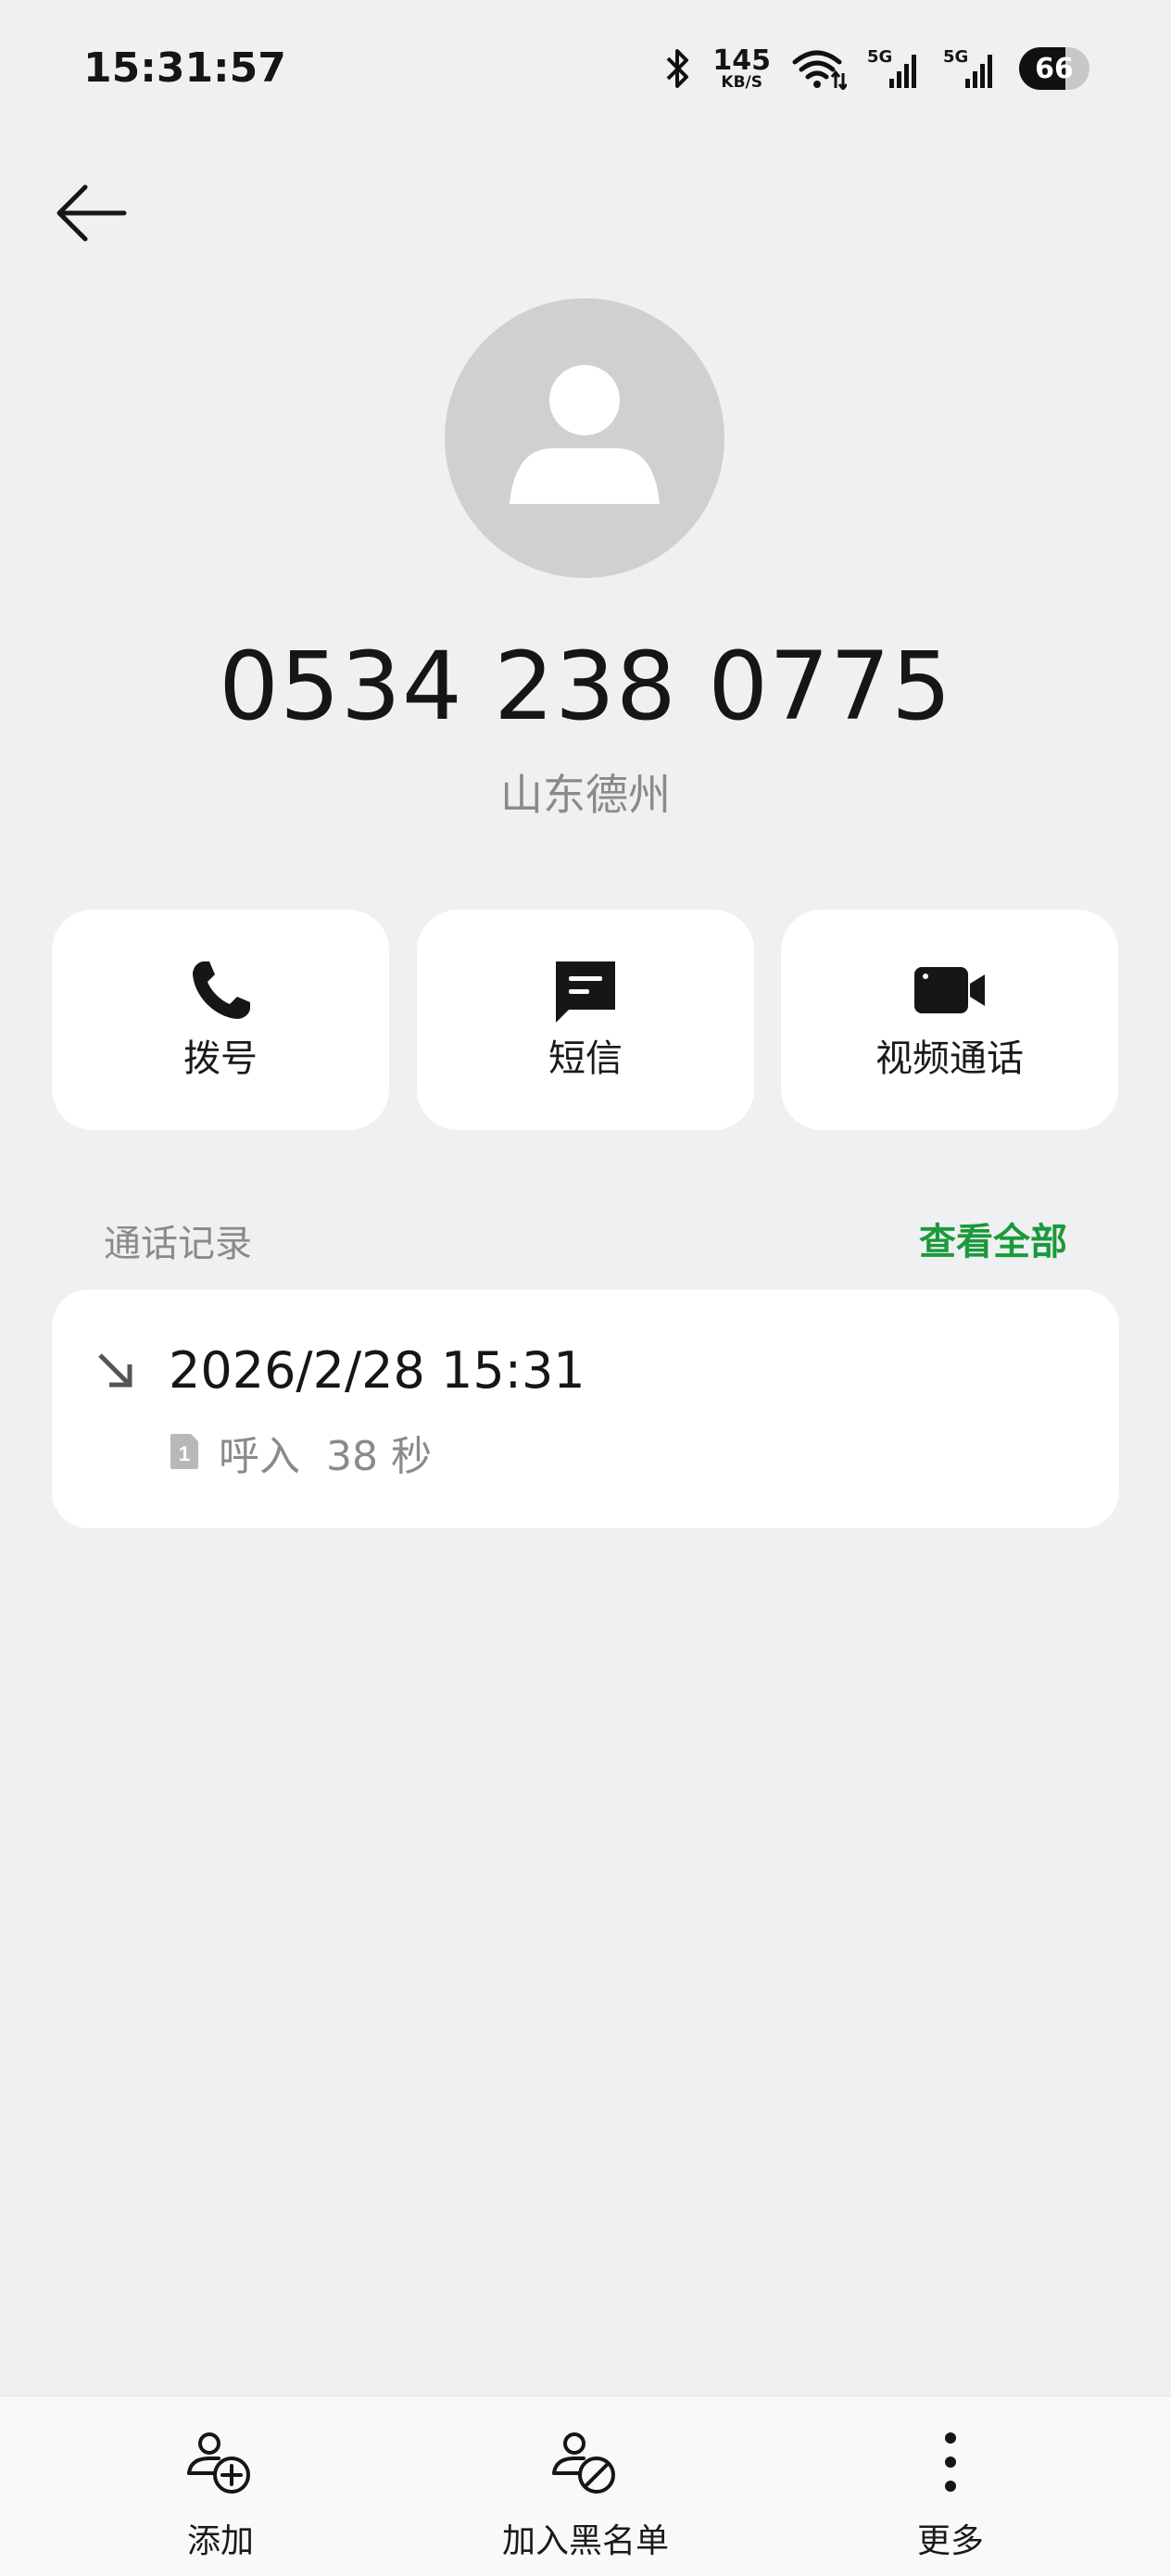  I want to click on more-button: 更多, so click(951, 2494).